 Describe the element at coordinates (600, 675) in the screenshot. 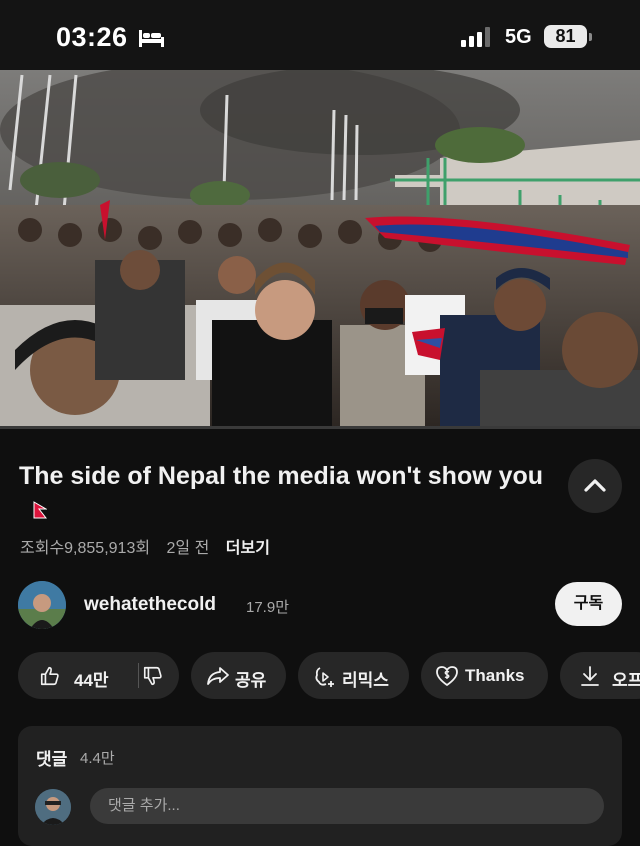

I see `offline-save-button: 오프` at that location.